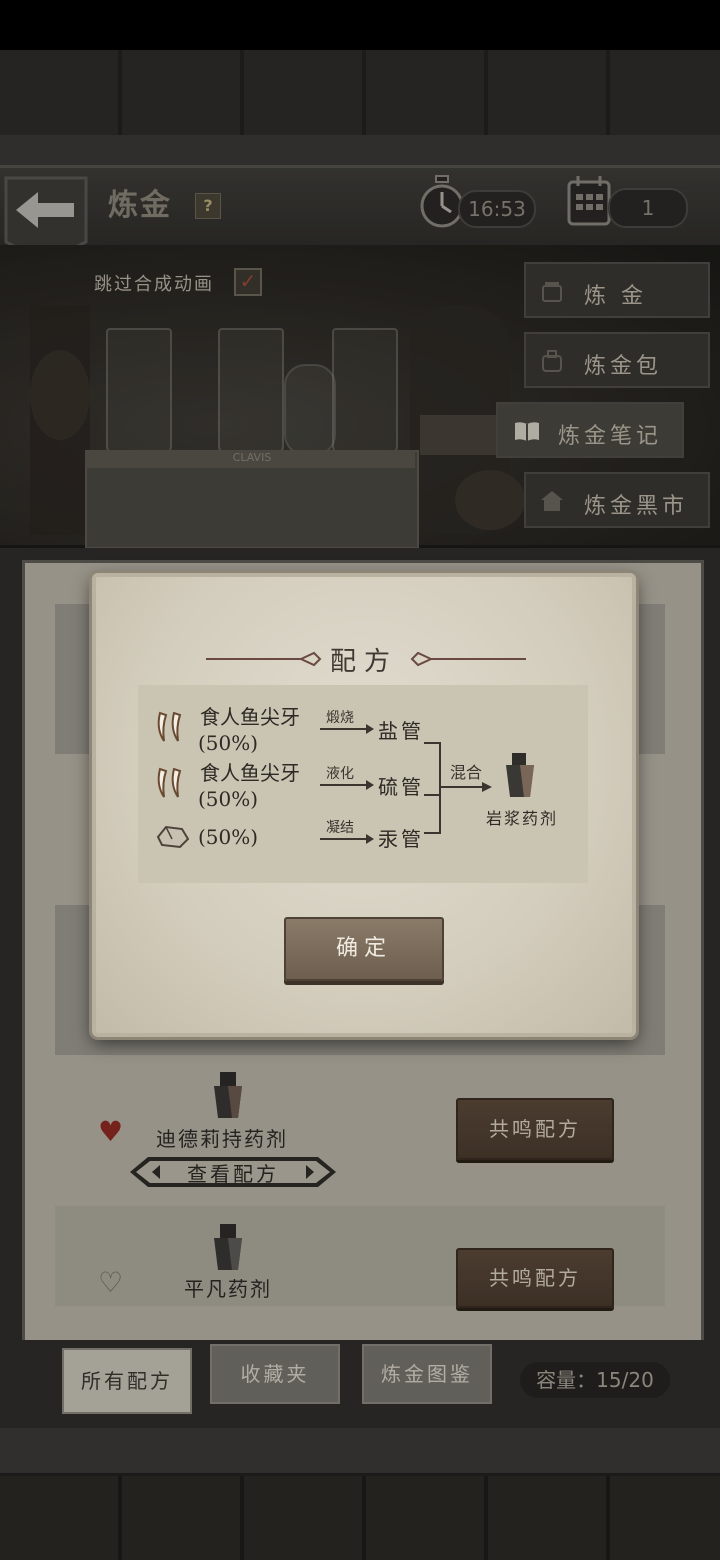 This screenshot has width=720, height=1560. I want to click on tube-label: 汞管, so click(401, 839).